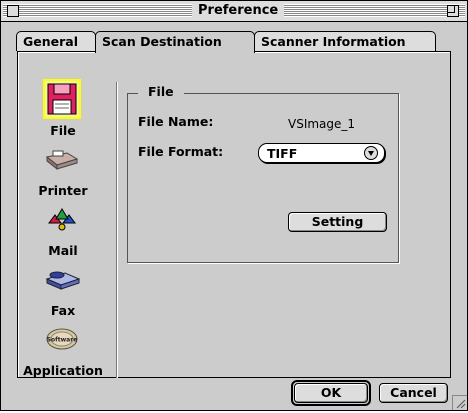  Describe the element at coordinates (63, 310) in the screenshot. I see `destination-label-fax: Fax` at that location.